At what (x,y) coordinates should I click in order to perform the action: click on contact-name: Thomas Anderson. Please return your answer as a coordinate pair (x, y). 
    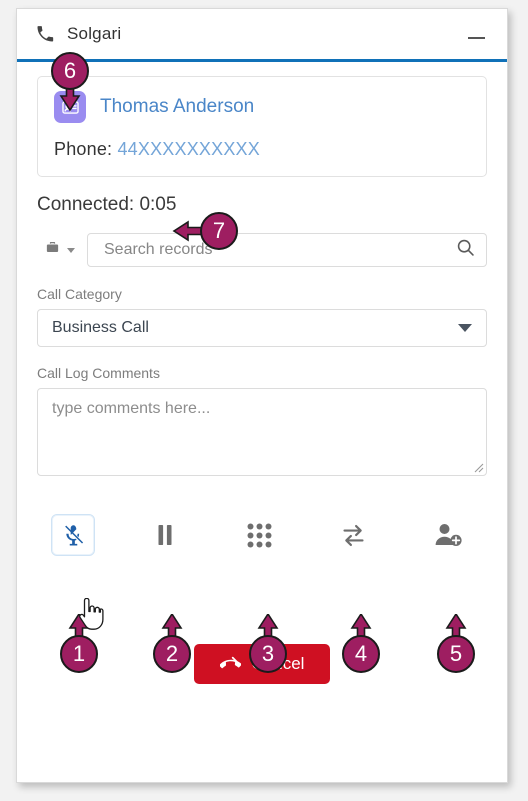
    Looking at the image, I should click on (177, 107).